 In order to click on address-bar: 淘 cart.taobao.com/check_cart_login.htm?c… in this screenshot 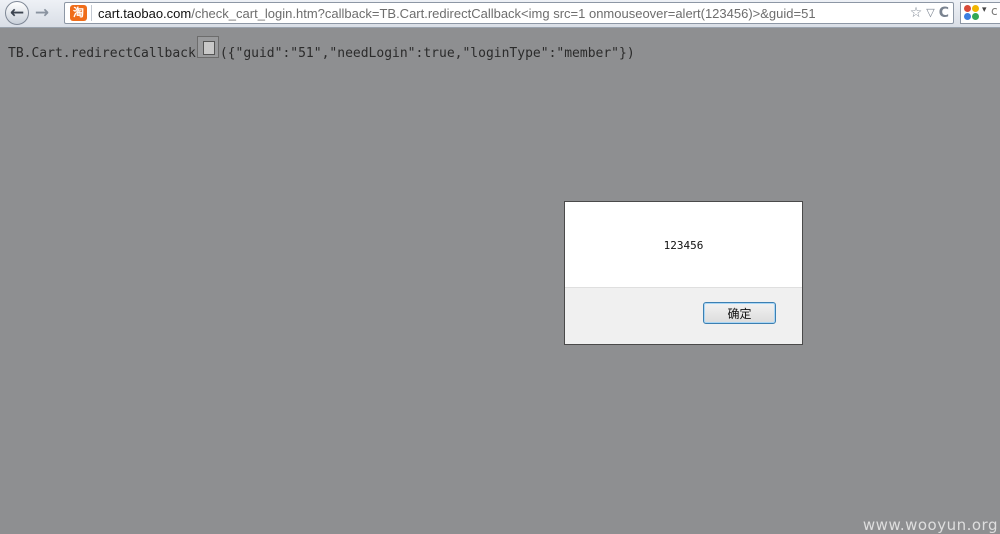, I will do `click(509, 13)`.